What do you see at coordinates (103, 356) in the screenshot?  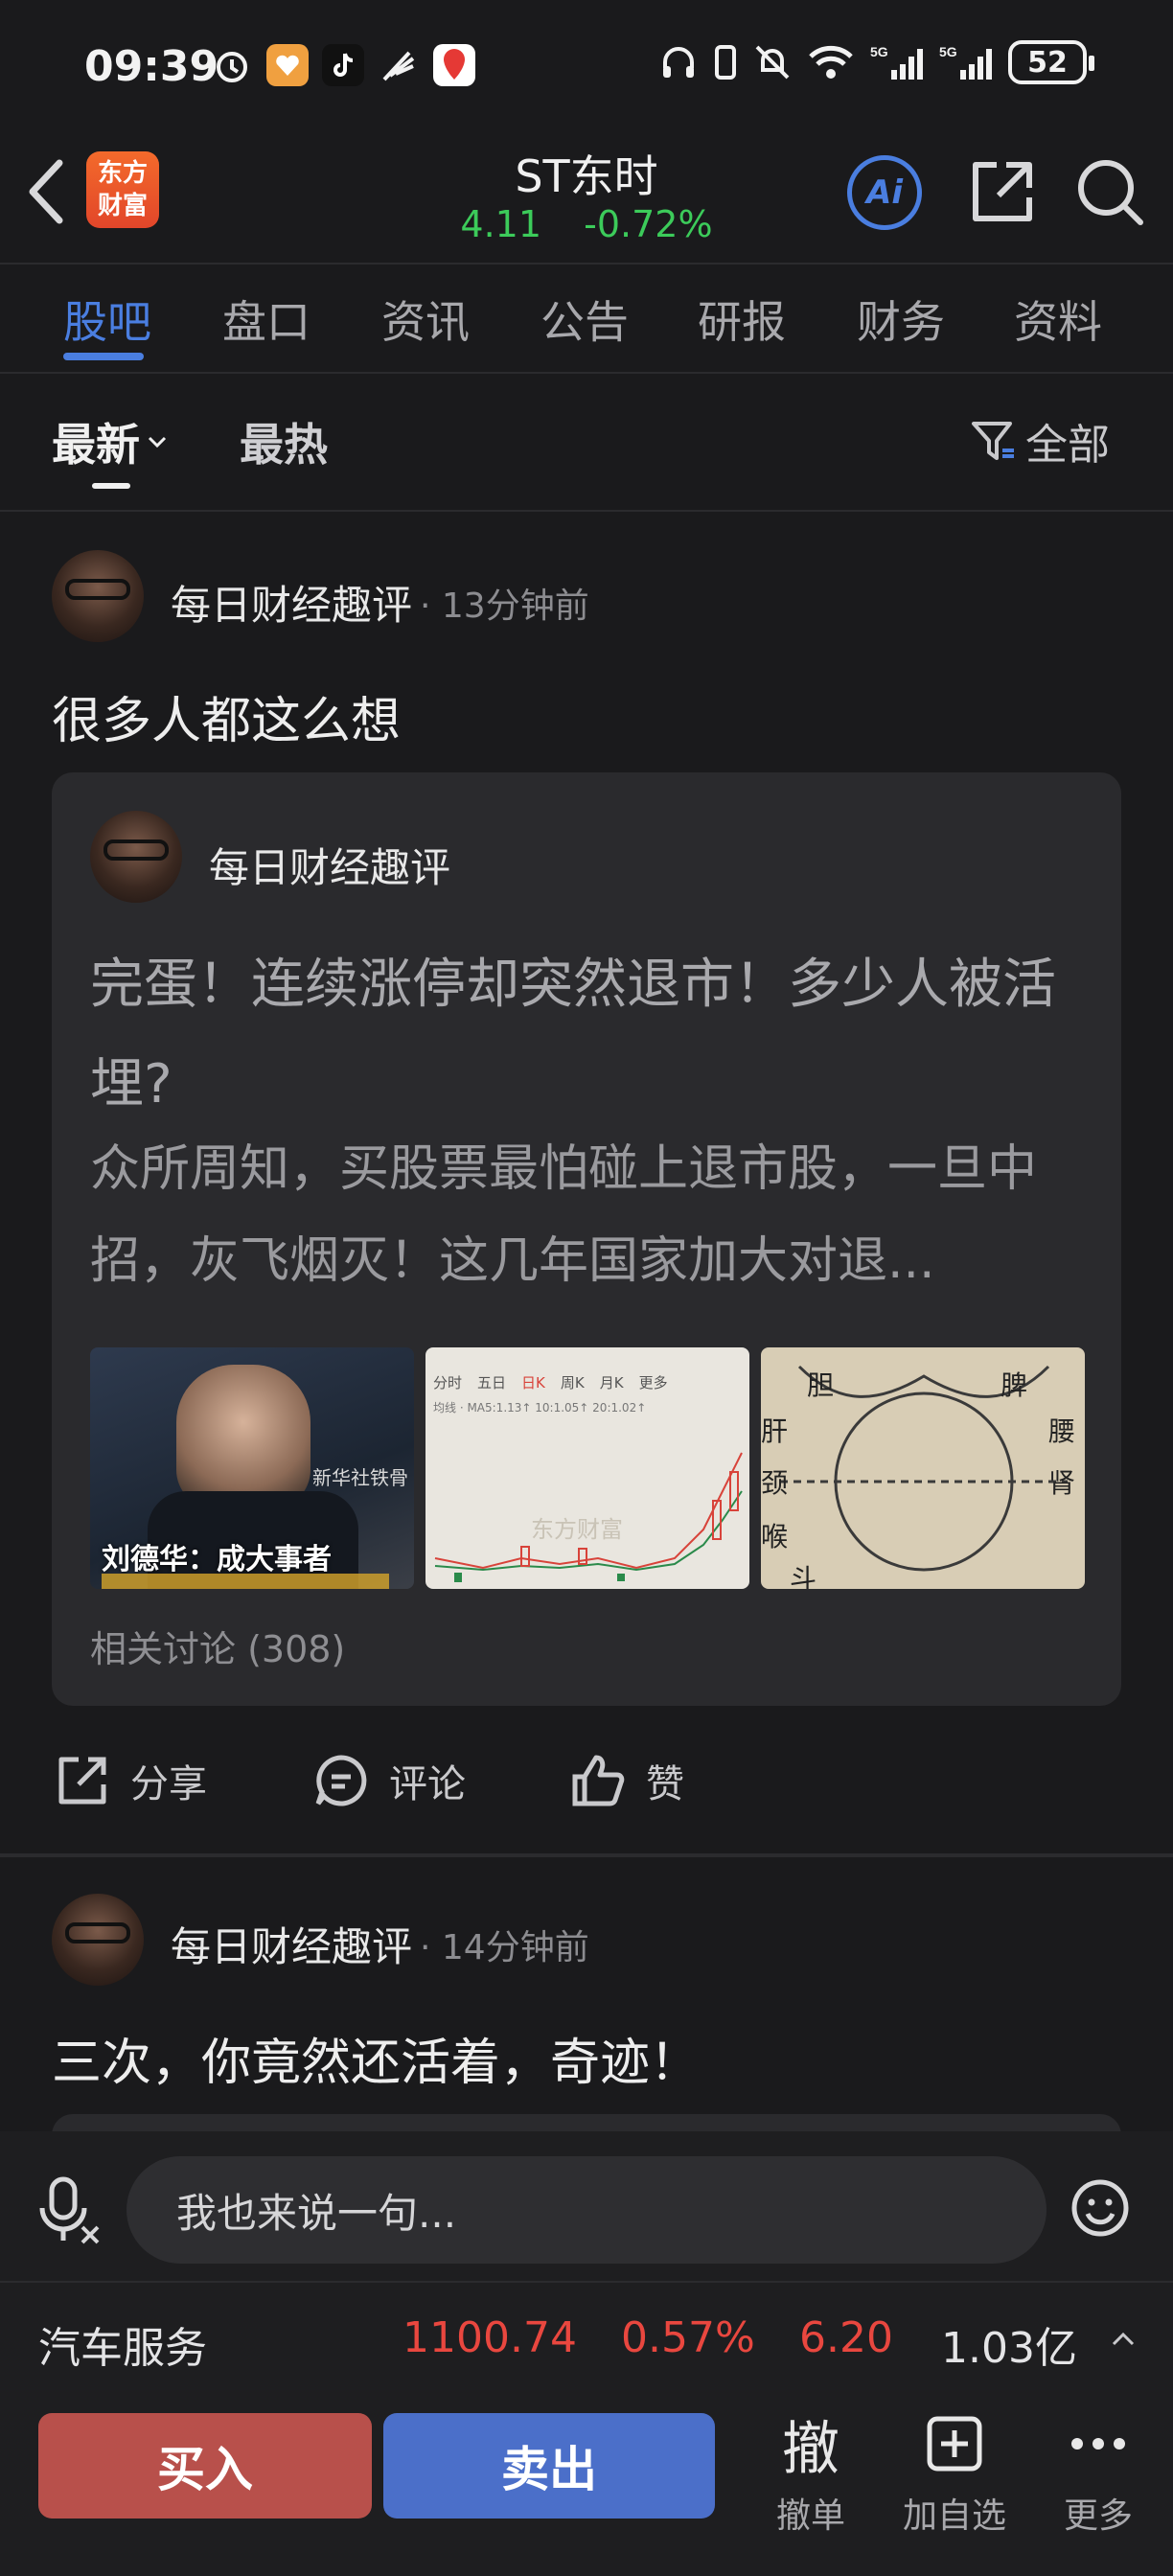 I see `tab-indicator` at bounding box center [103, 356].